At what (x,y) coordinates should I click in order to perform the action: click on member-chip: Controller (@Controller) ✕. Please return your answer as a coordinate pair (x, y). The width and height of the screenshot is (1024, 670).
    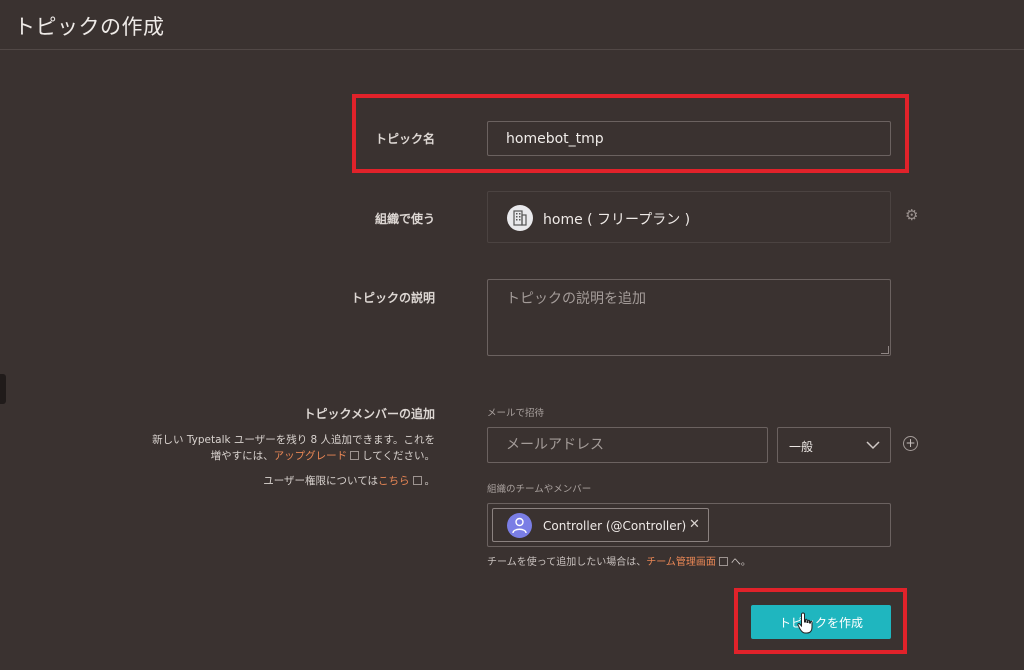
    Looking at the image, I should click on (600, 525).